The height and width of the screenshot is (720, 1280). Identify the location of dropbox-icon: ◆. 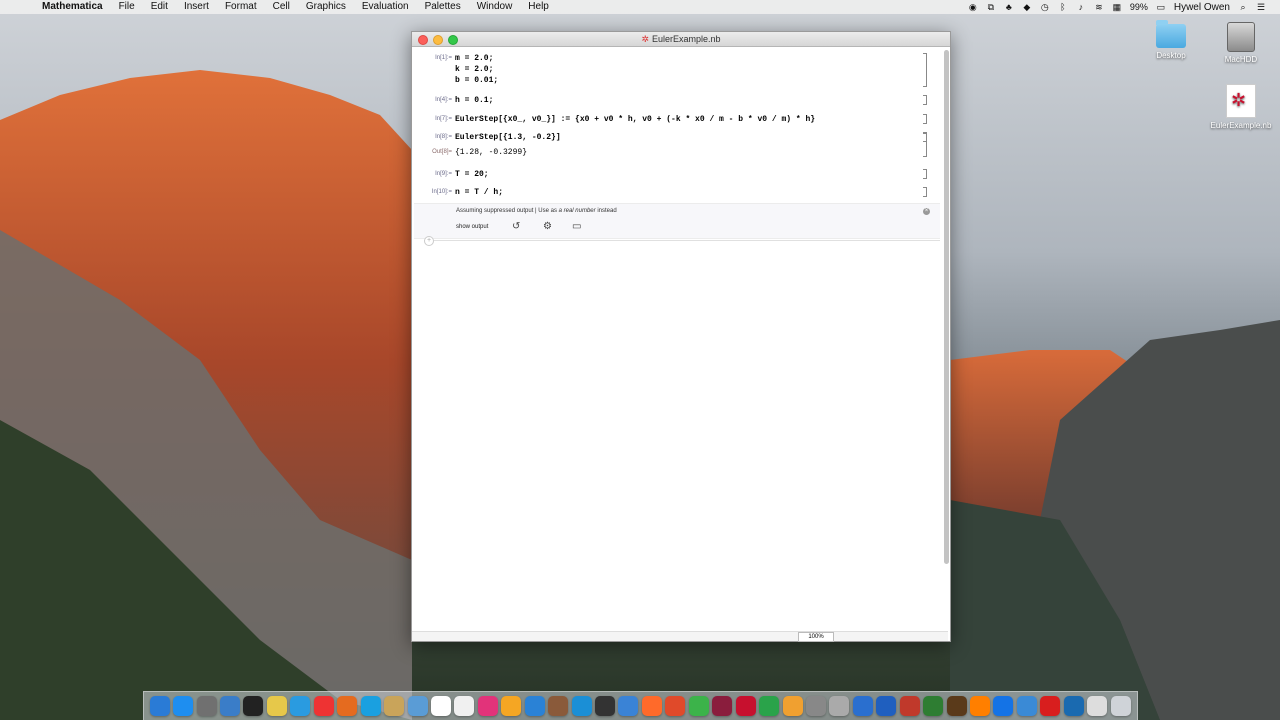
(1027, 7).